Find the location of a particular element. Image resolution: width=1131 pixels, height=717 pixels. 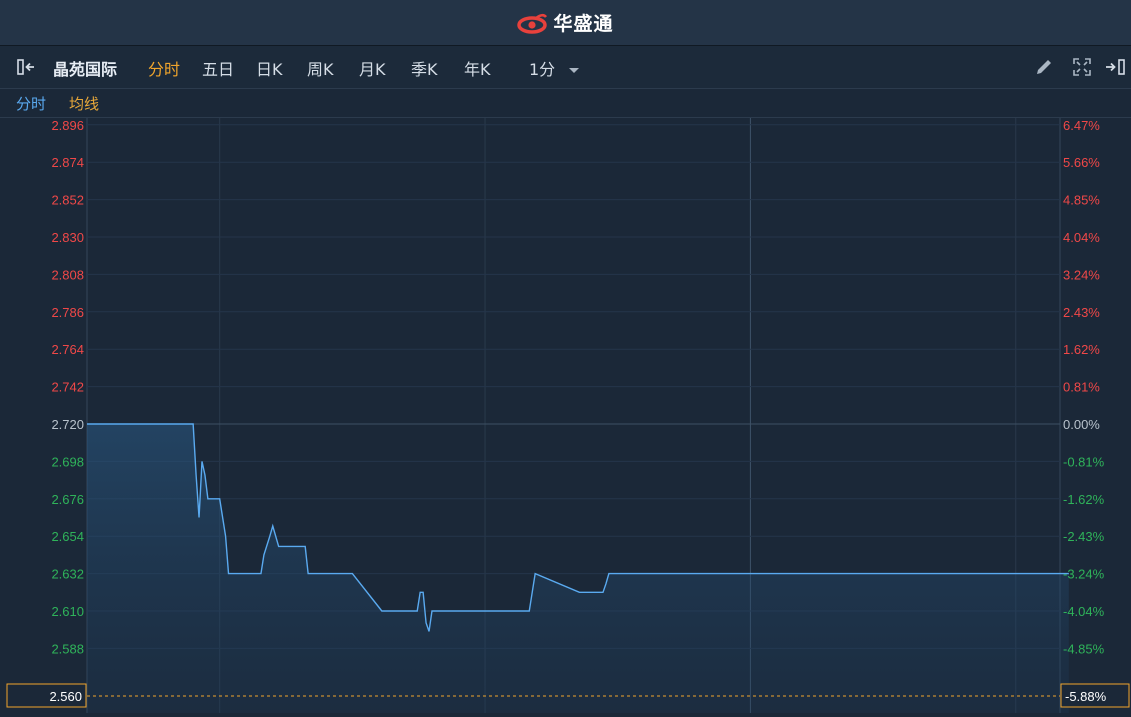

y-tick-price: 2.852 is located at coordinates (67, 200).